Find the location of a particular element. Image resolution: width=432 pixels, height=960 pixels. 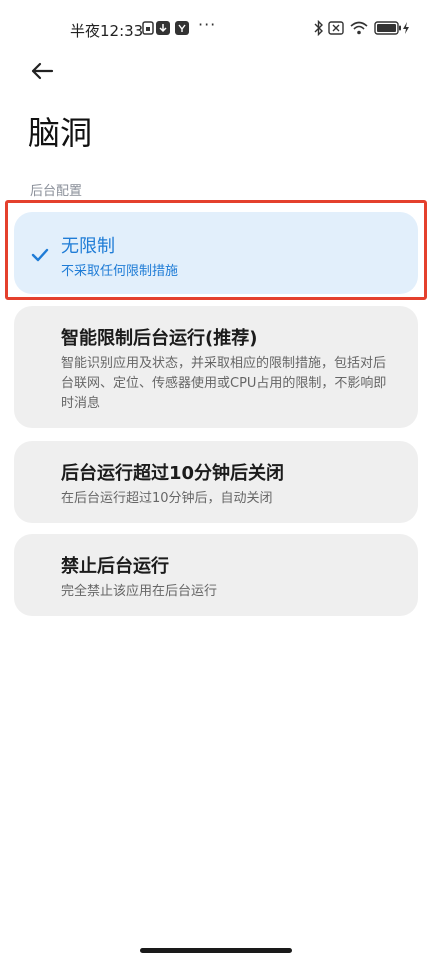

bluetooth-icon is located at coordinates (319, 28).